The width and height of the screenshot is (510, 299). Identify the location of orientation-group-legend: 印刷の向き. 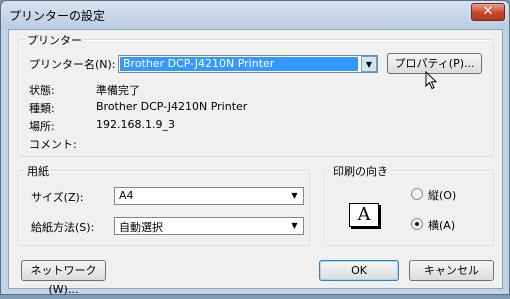
(360, 171).